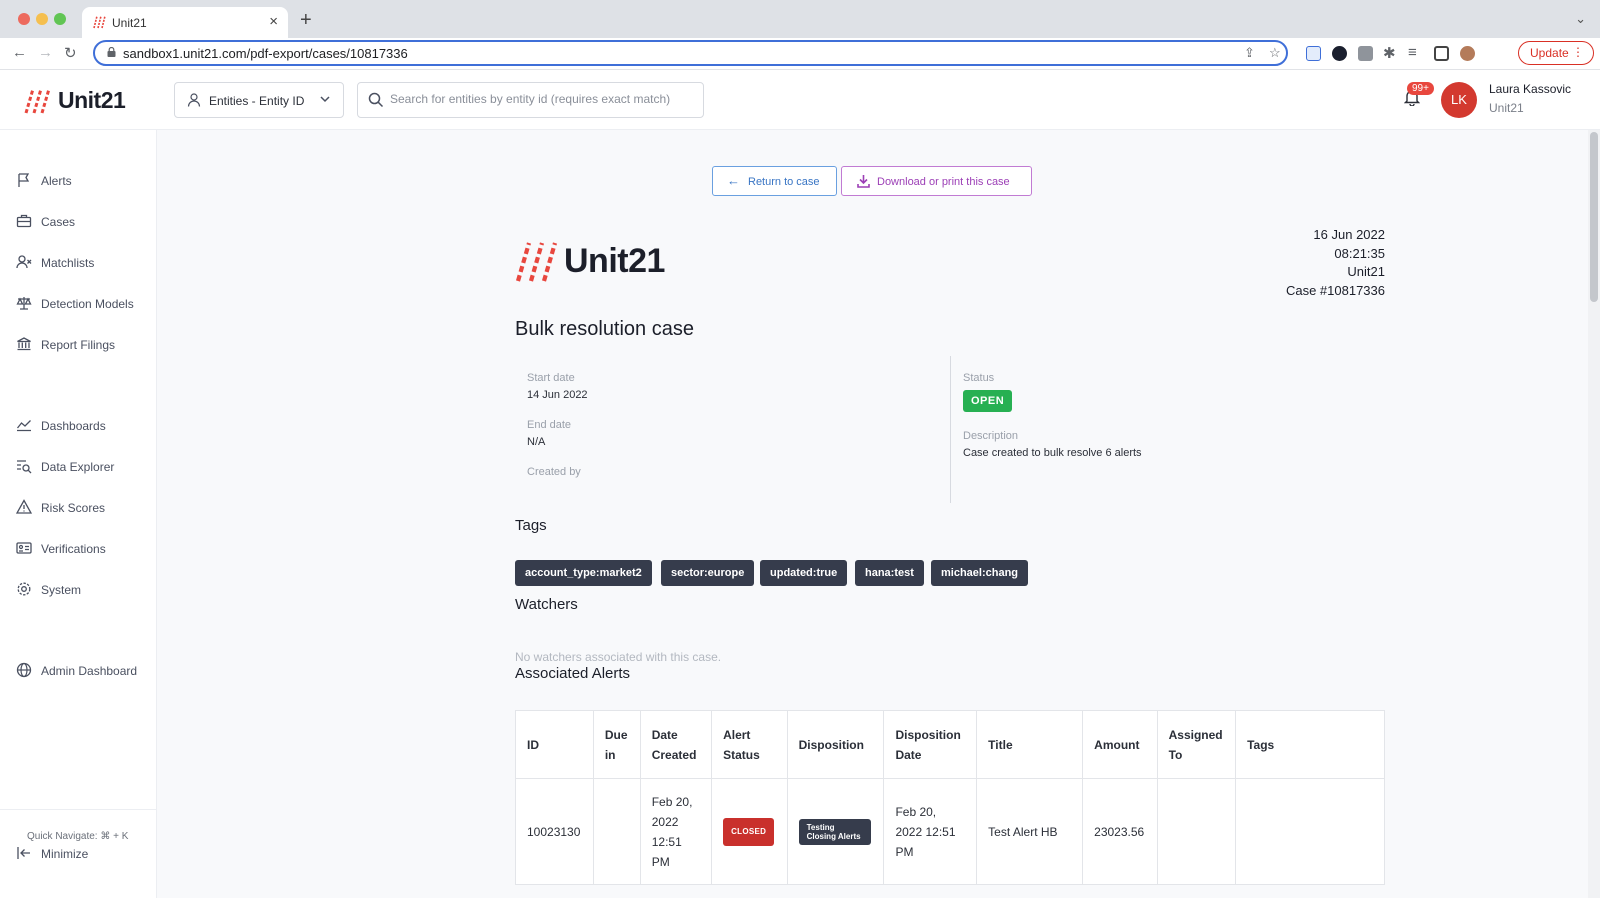 Image resolution: width=1600 pixels, height=898 pixels. What do you see at coordinates (273, 21) in the screenshot?
I see `close-tab-icon: ×` at bounding box center [273, 21].